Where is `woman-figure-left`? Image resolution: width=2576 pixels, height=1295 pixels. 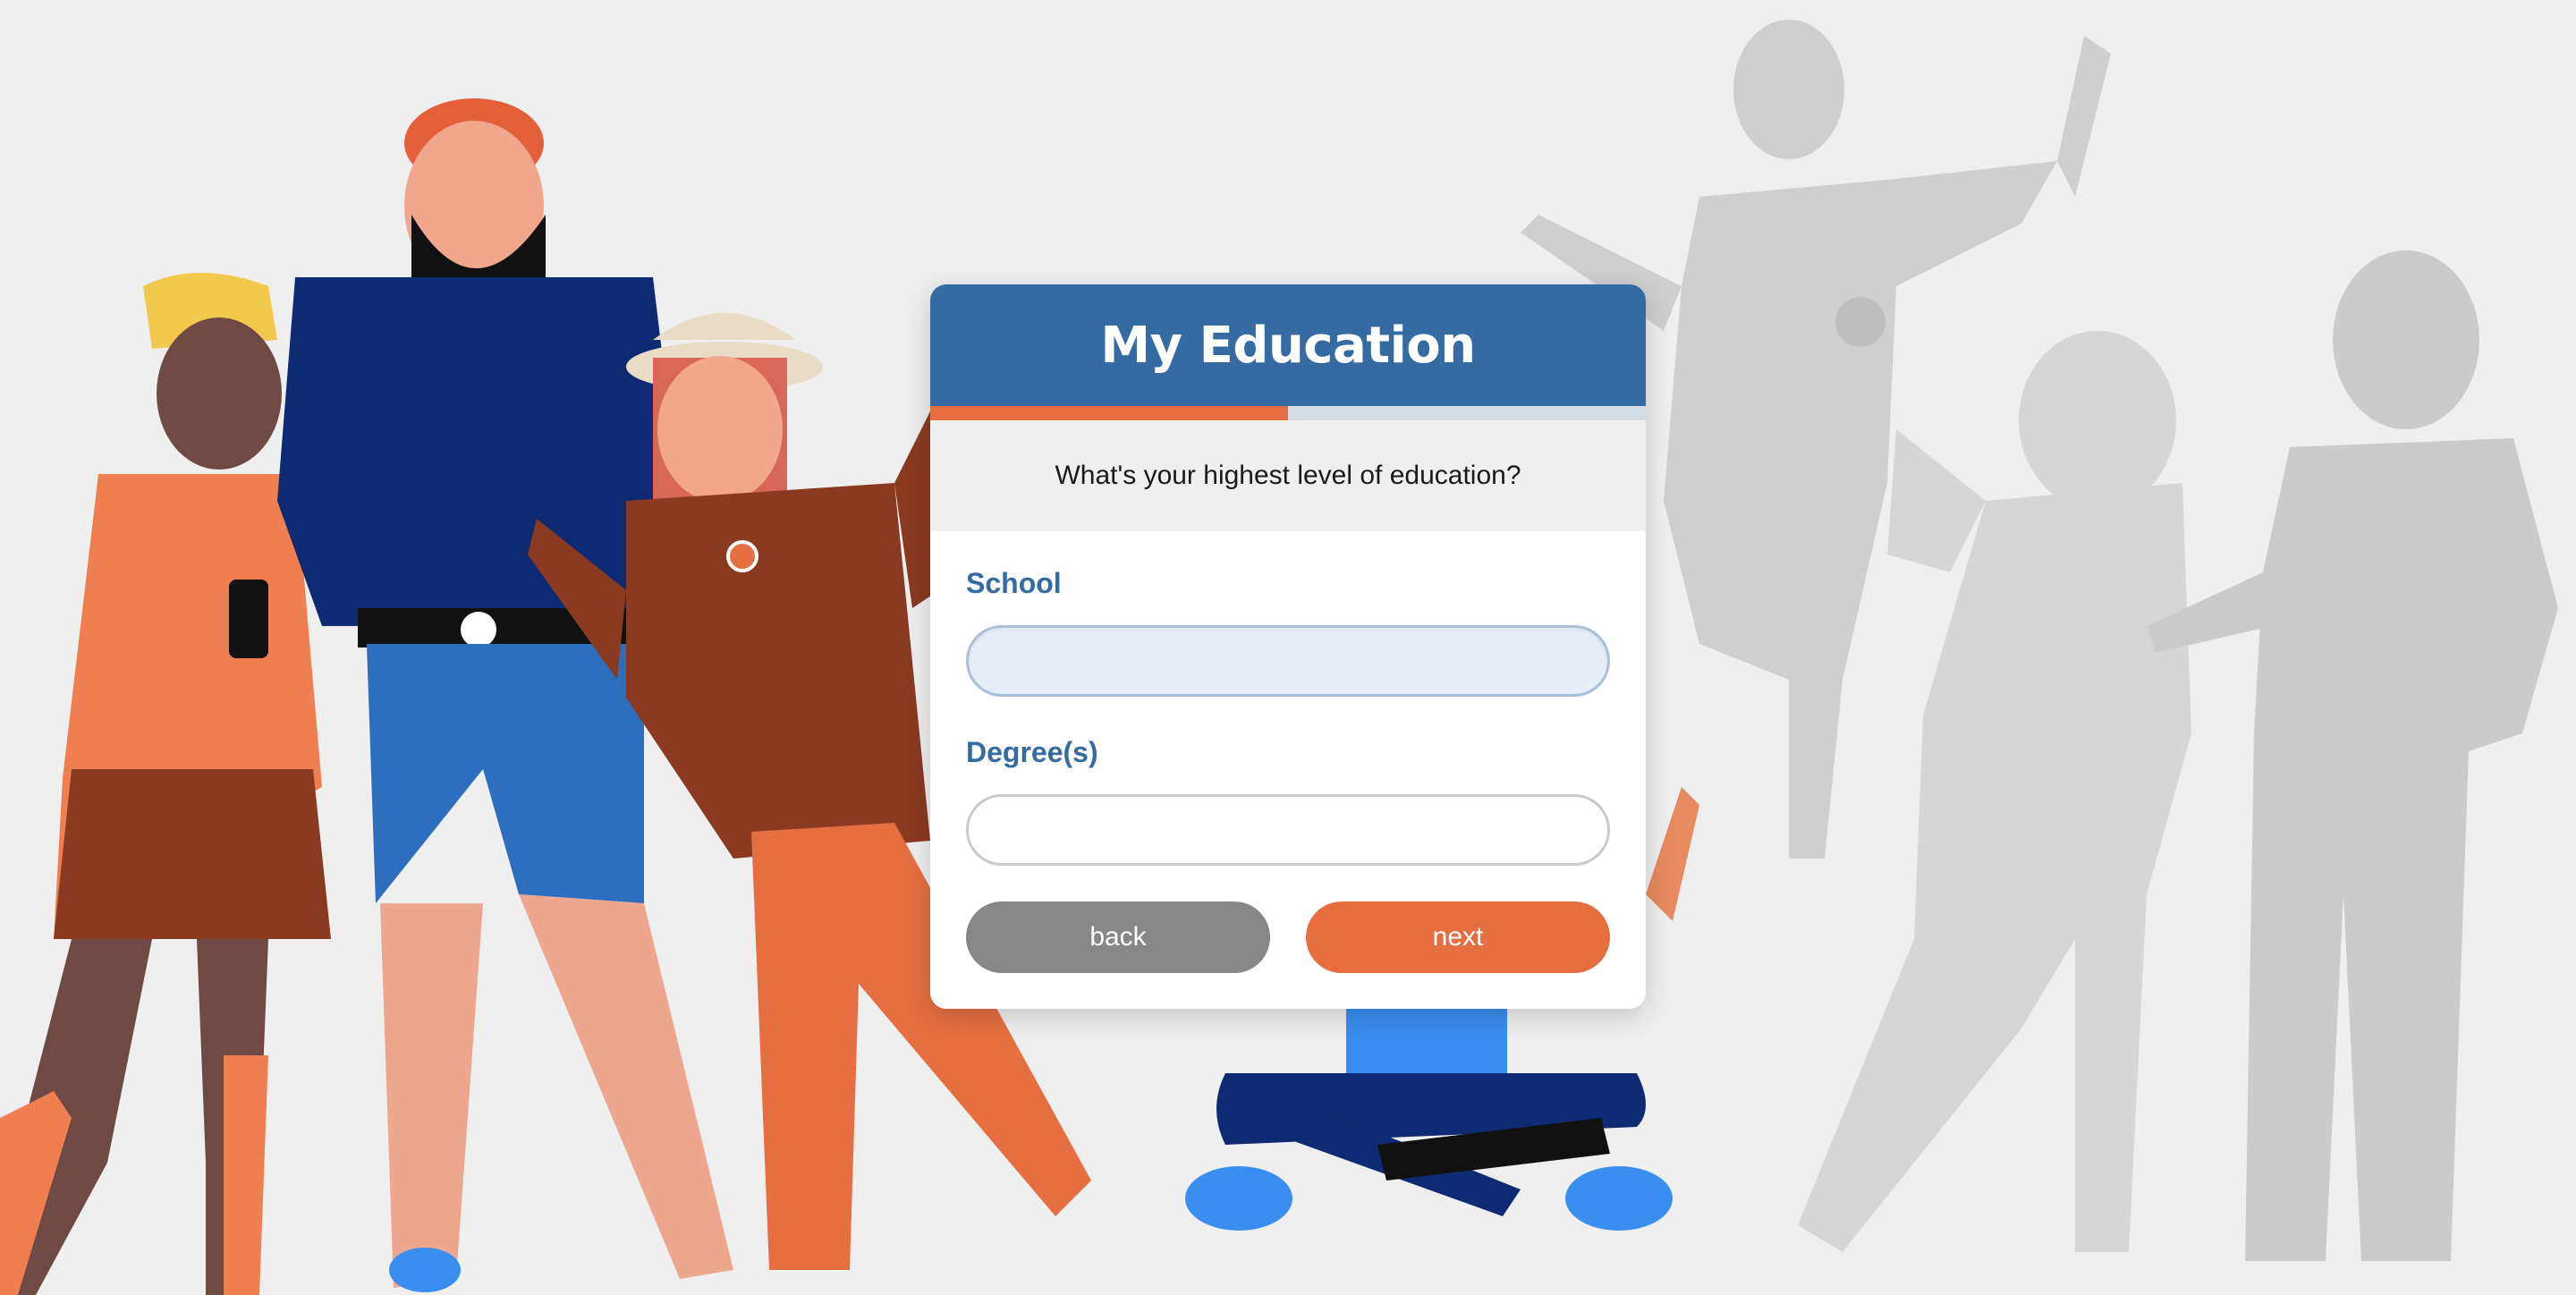 woman-figure-left is located at coordinates (165, 784).